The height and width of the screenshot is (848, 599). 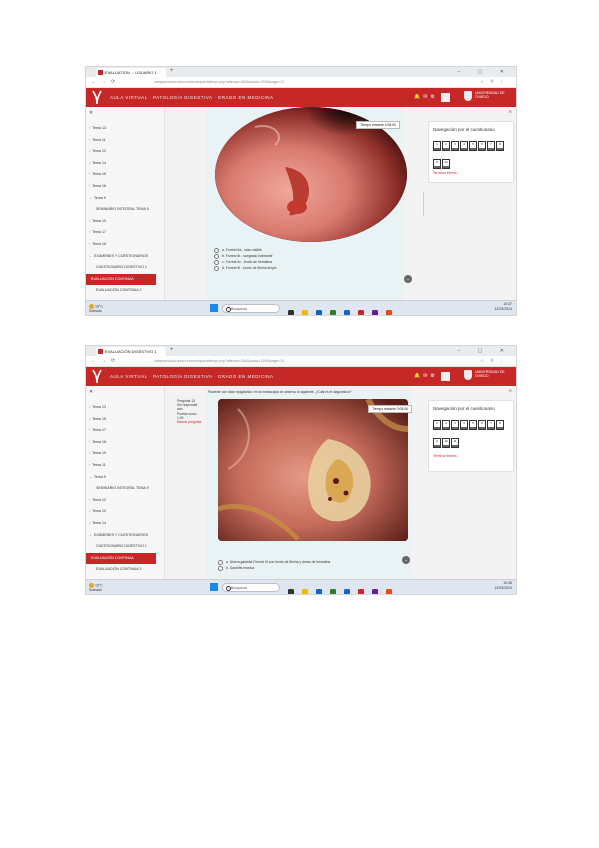 What do you see at coordinates (274, 568) in the screenshot?
I see `answer-option: b. Gastritis erosiva` at bounding box center [274, 568].